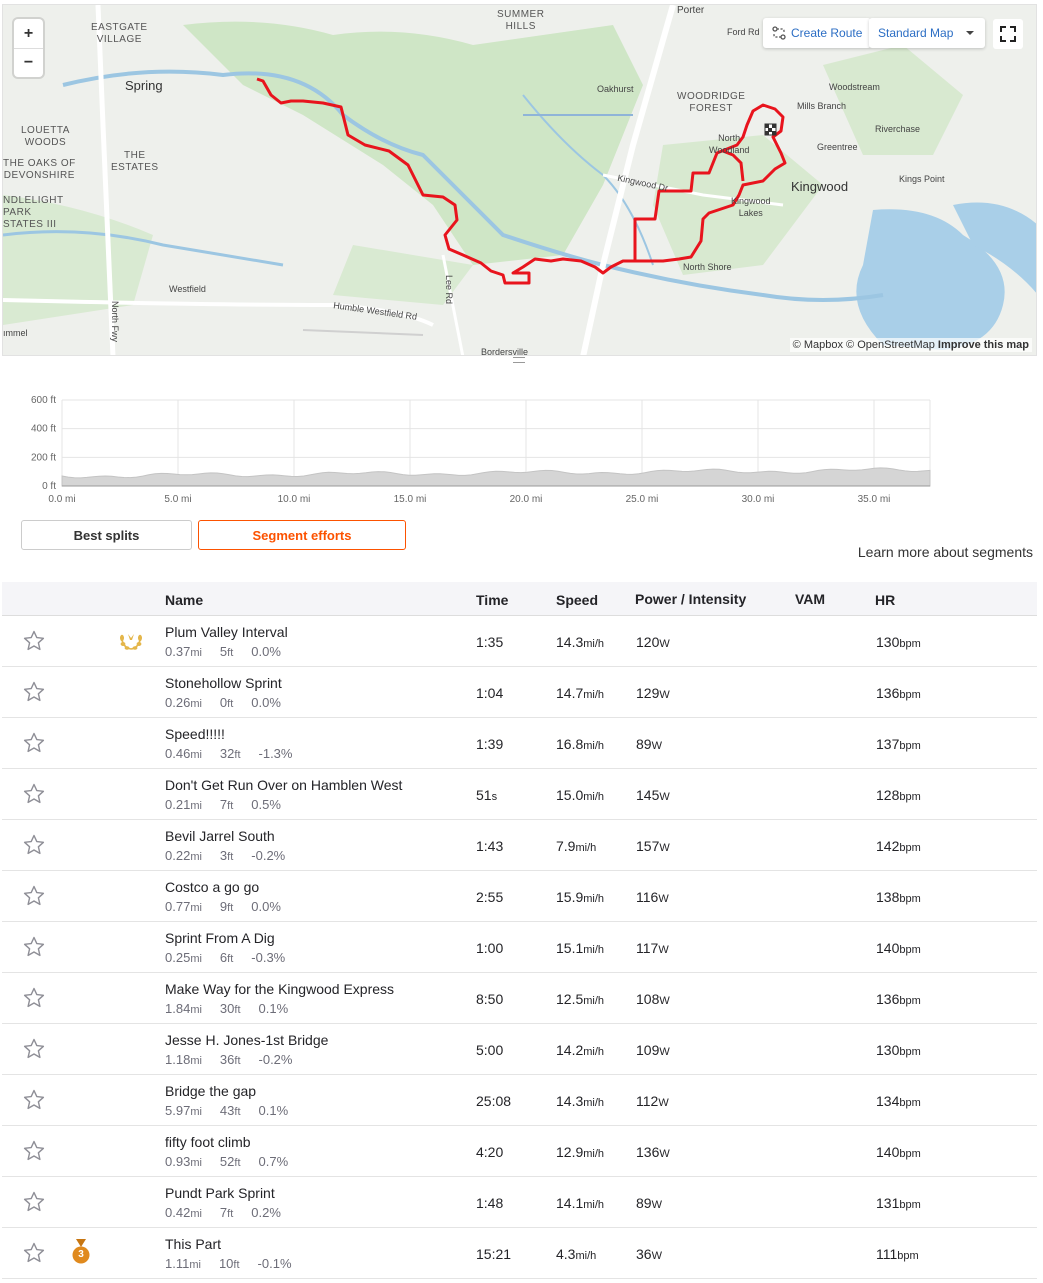 The height and width of the screenshot is (1283, 1043). Describe the element at coordinates (302, 535) in the screenshot. I see `tab-segment-efforts: Segment efforts` at that location.